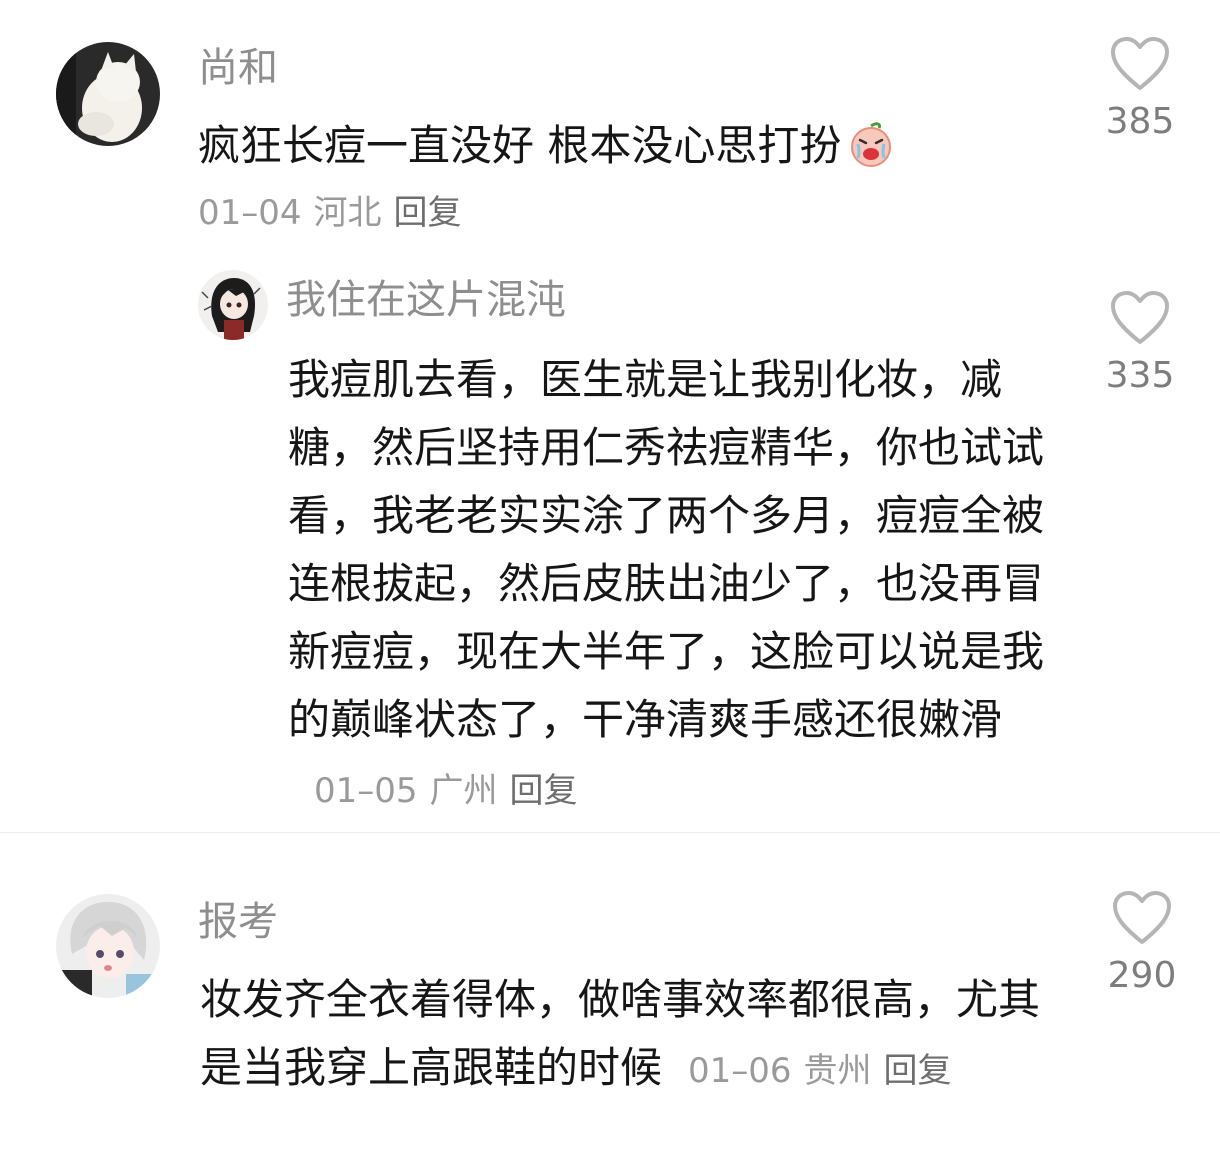  Describe the element at coordinates (366, 791) in the screenshot. I see `comment-date: 01–05` at that location.